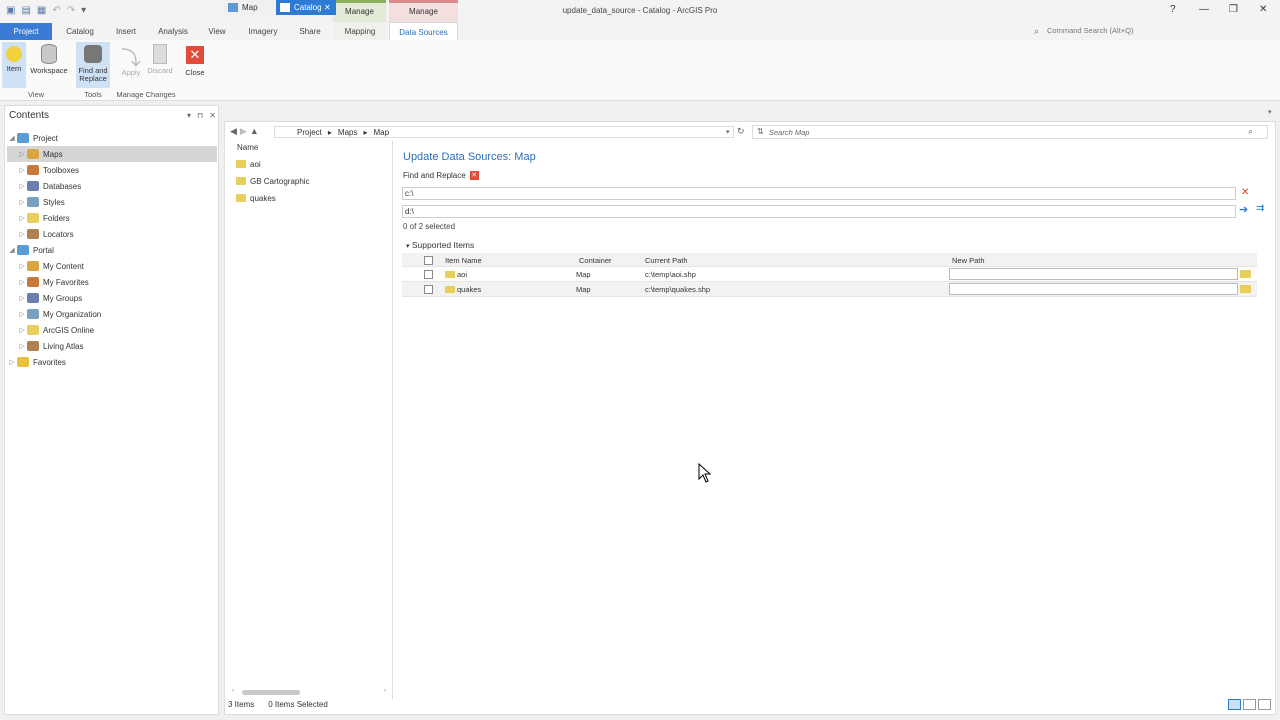 This screenshot has height=720, width=1280. I want to click on scrollbar-thumb, so click(271, 692).